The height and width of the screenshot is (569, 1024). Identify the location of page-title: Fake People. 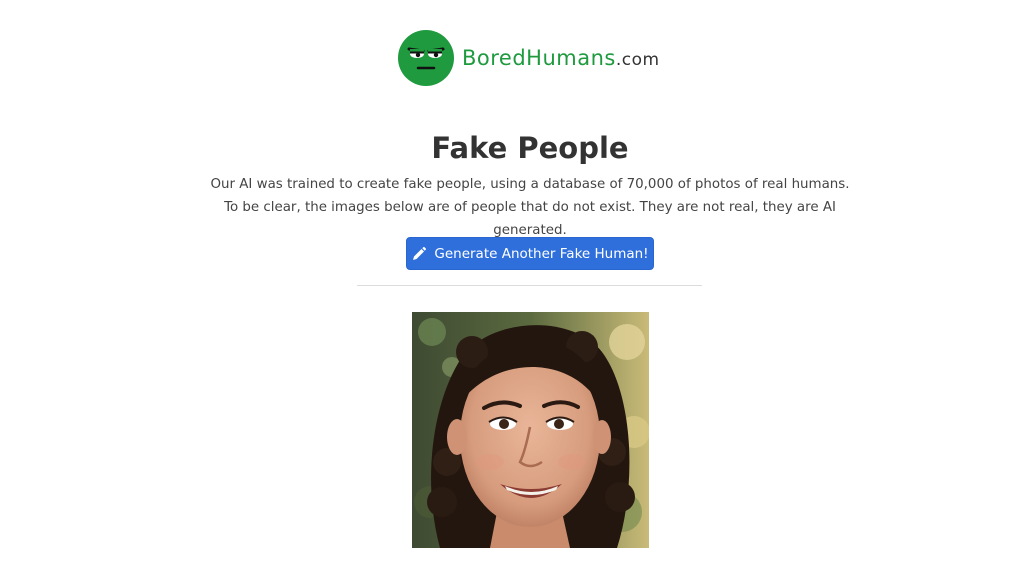
(530, 148).